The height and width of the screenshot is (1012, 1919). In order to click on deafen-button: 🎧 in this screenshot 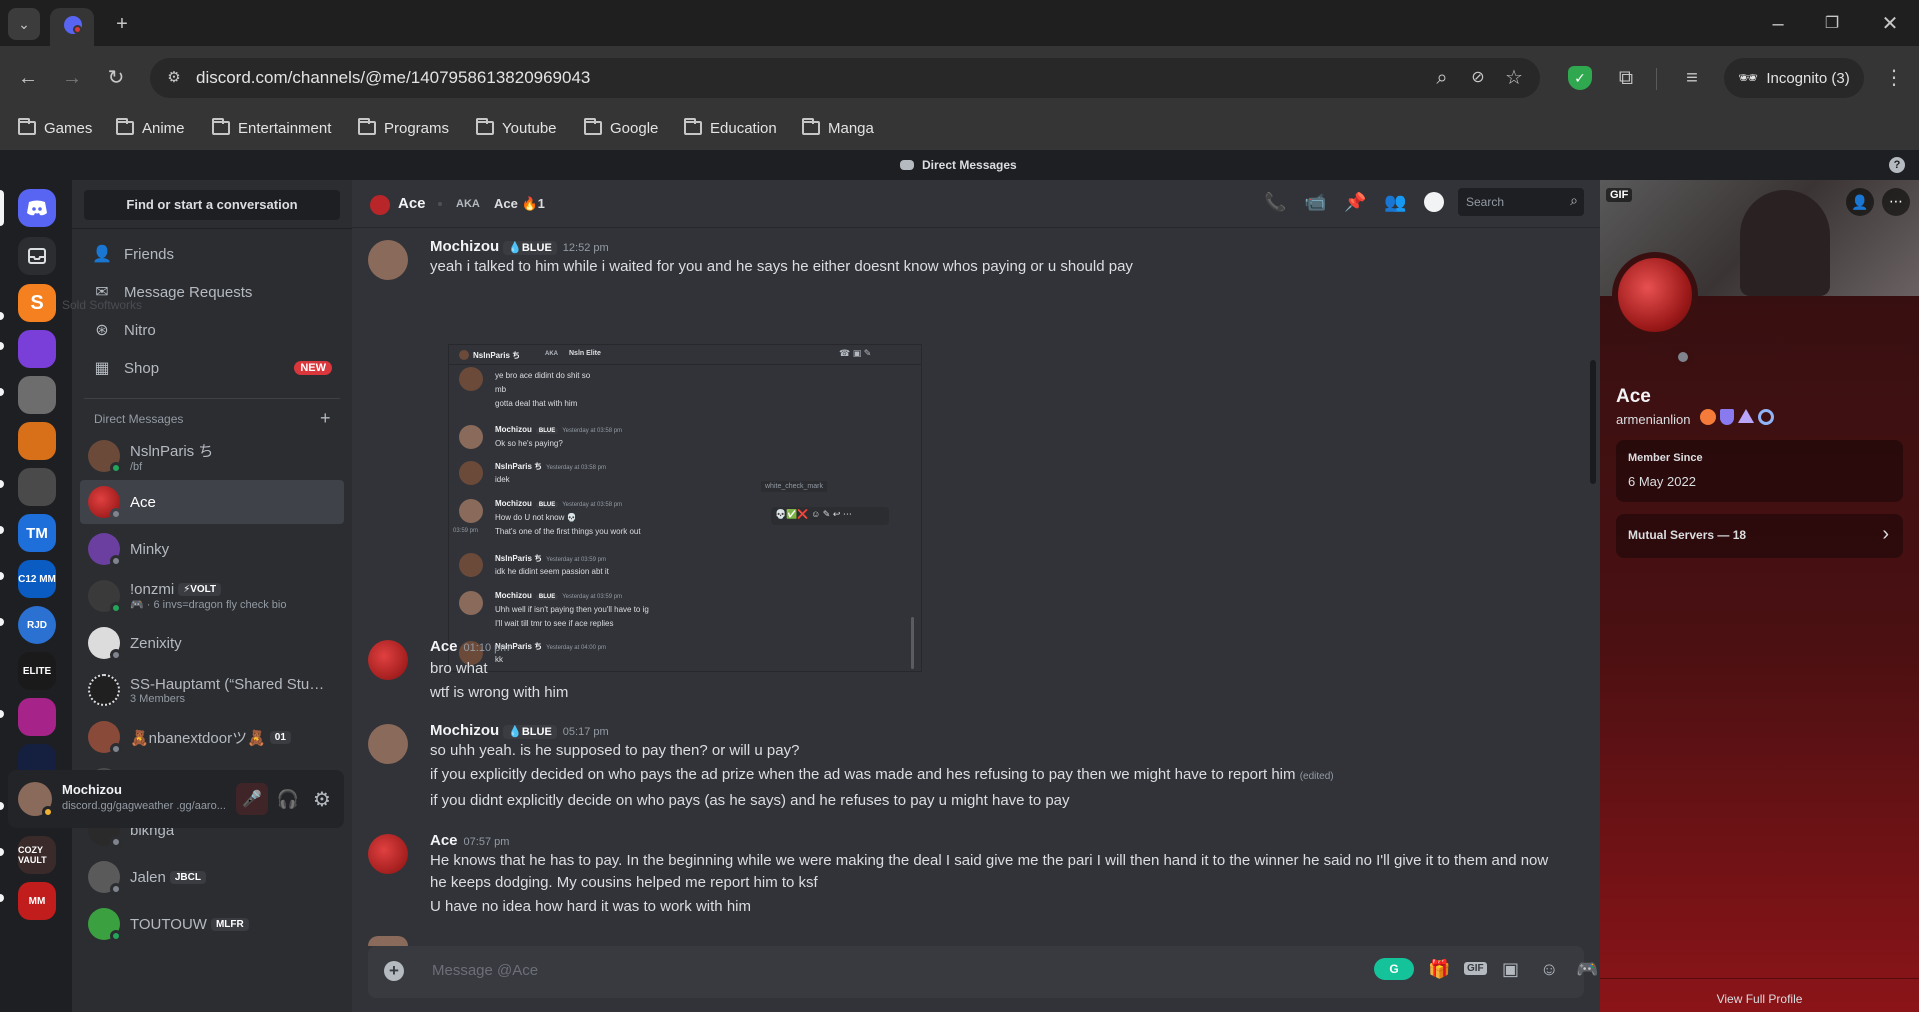, I will do `click(288, 799)`.